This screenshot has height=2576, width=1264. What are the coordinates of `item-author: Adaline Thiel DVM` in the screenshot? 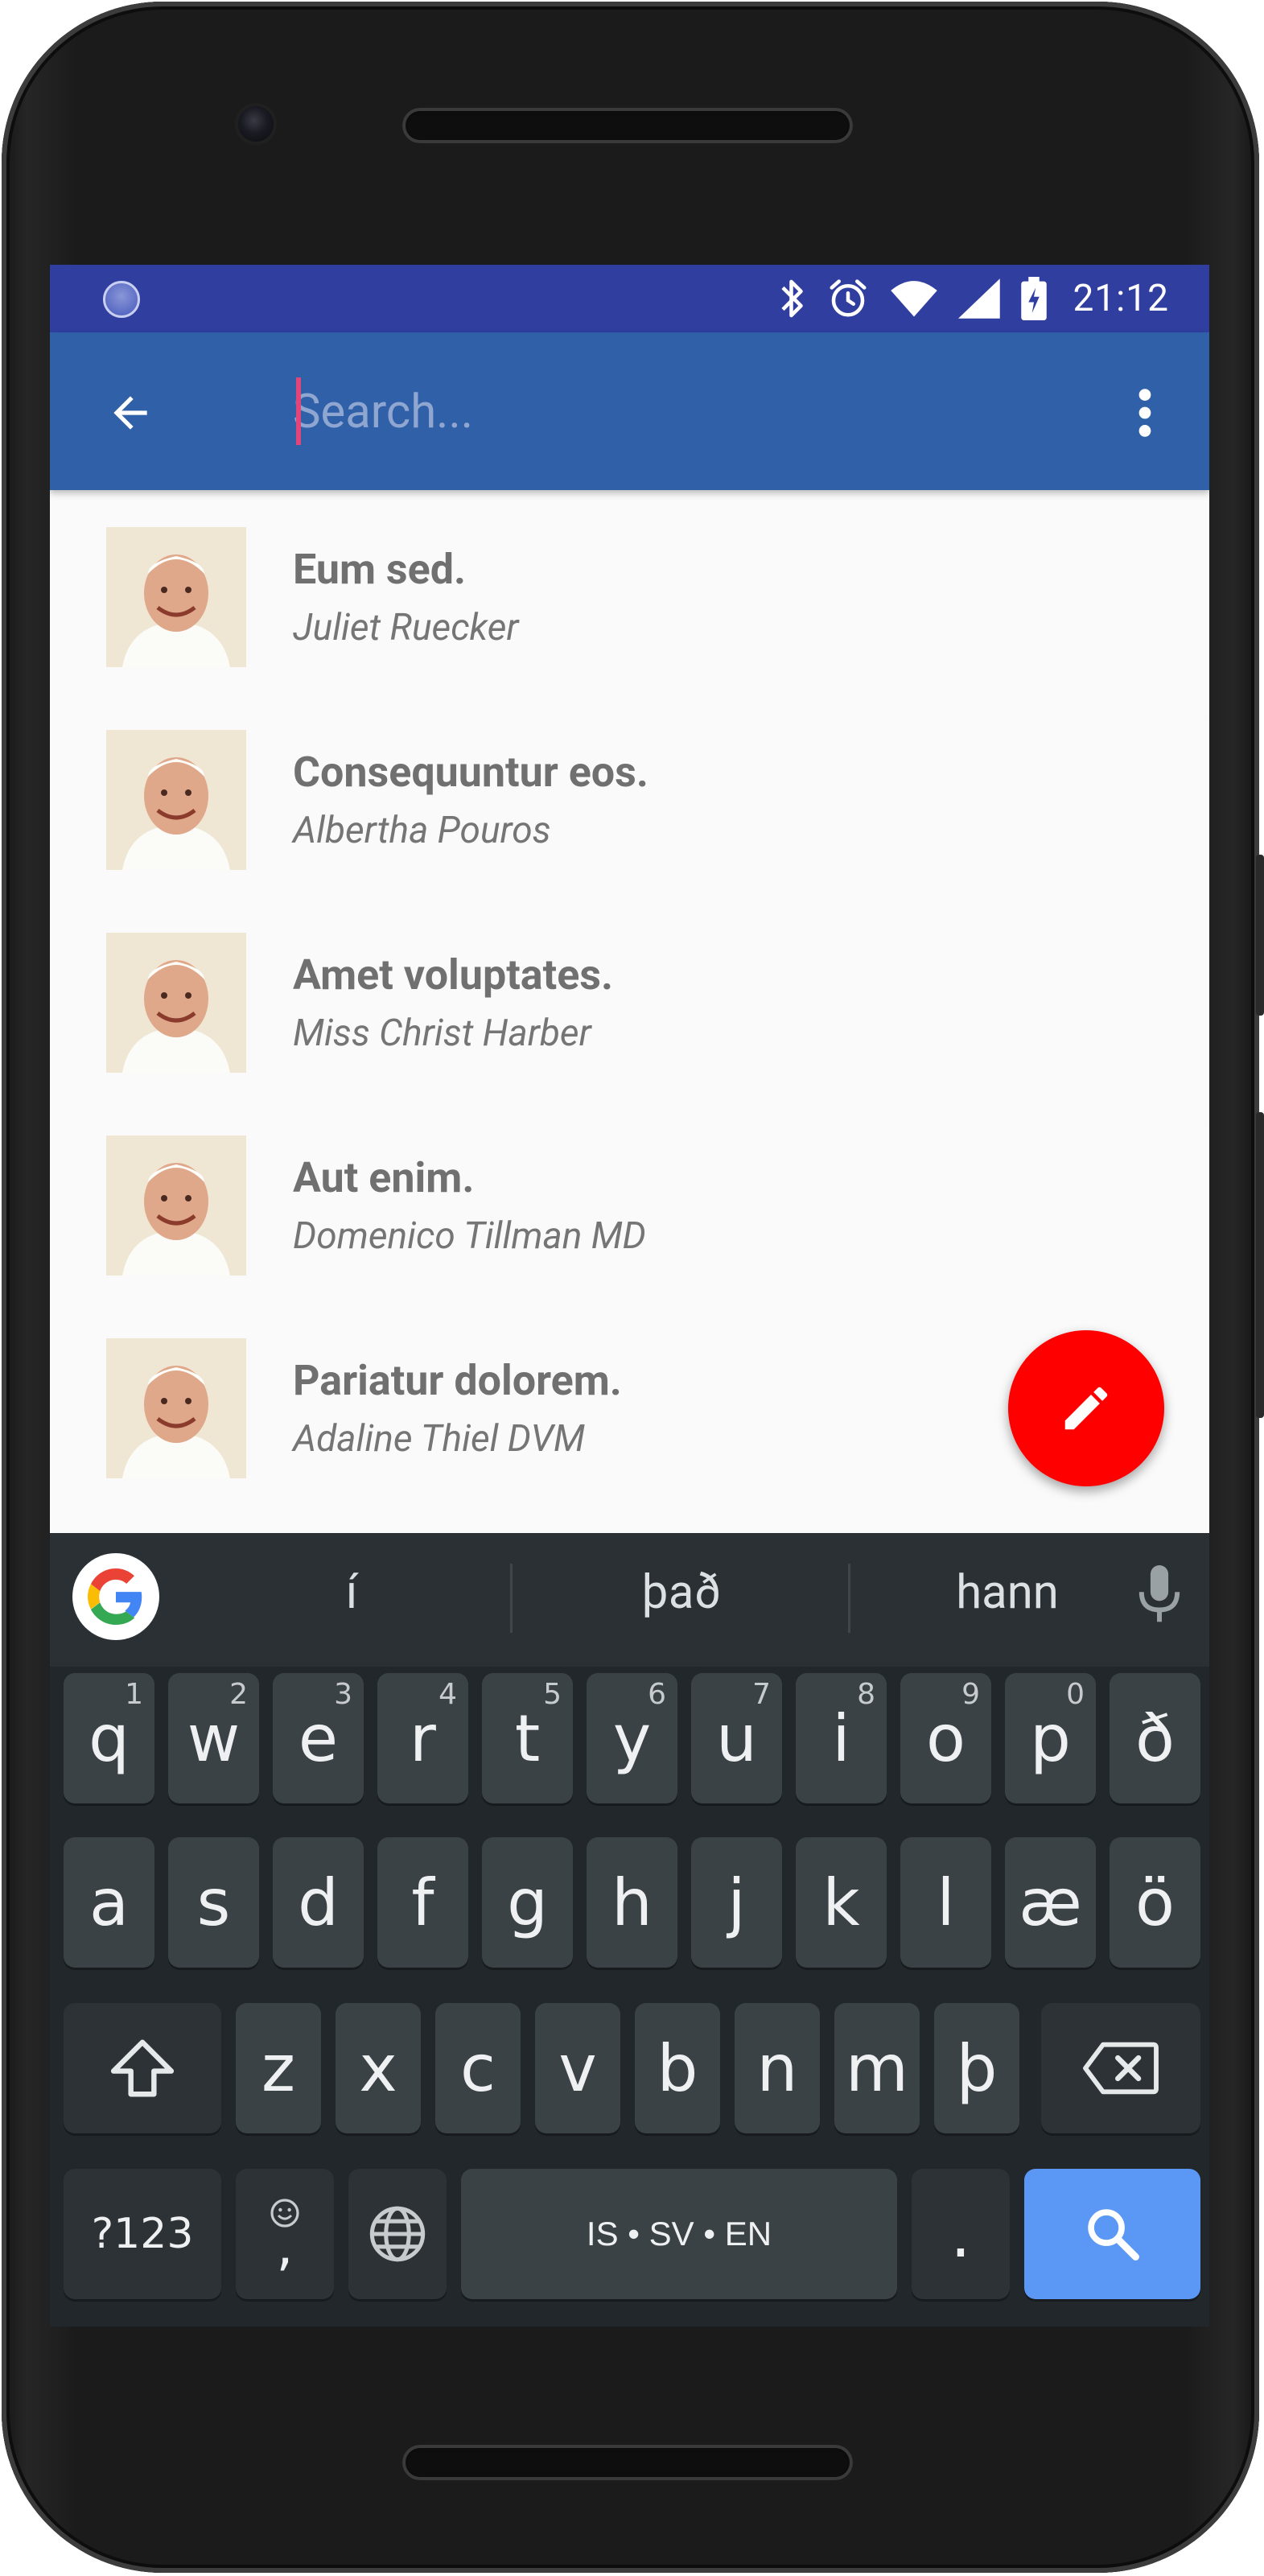 It's located at (439, 1439).